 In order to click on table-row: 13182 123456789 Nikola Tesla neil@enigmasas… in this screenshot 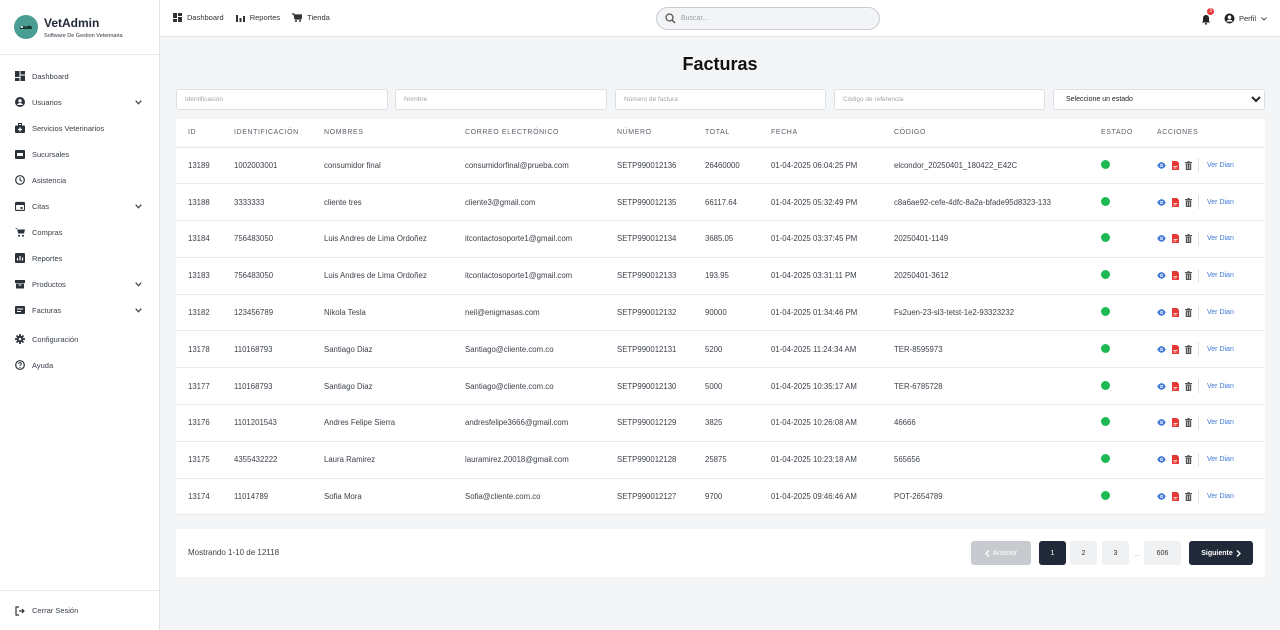, I will do `click(720, 313)`.